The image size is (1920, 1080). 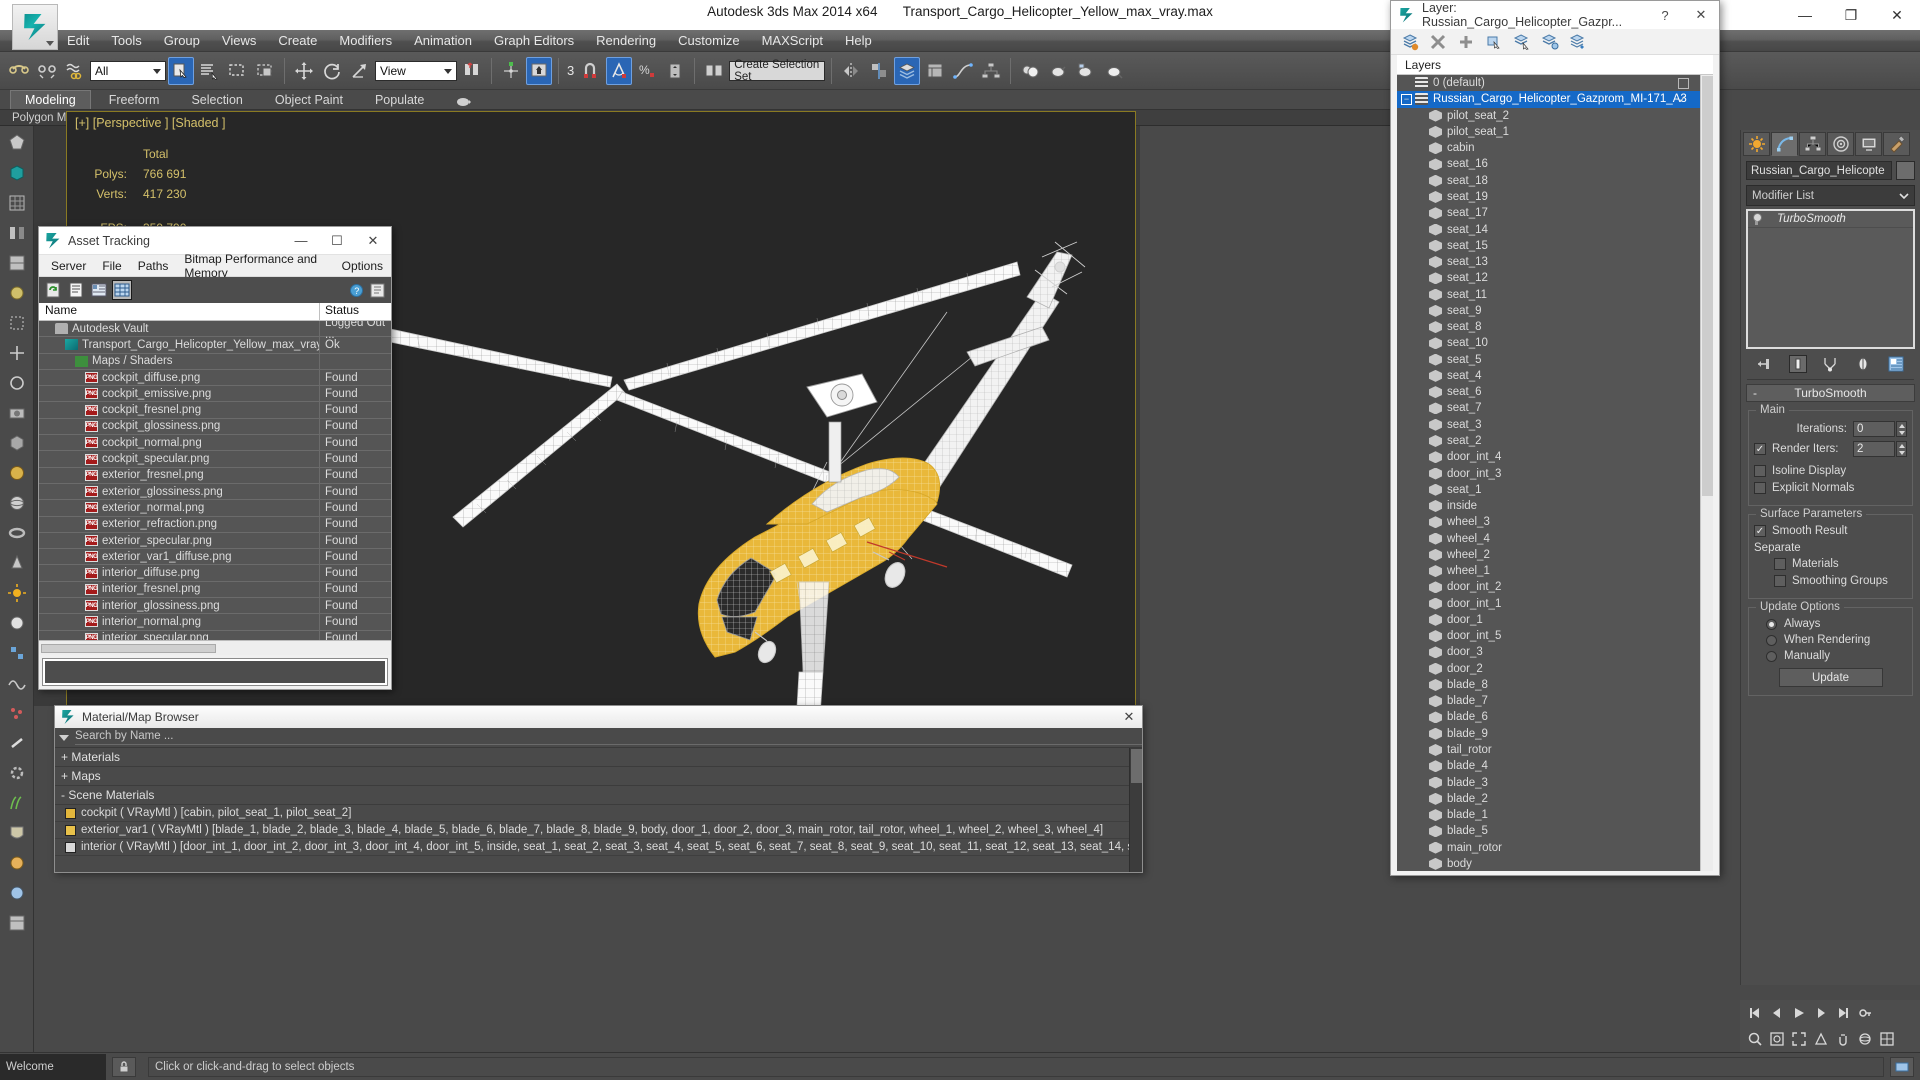 What do you see at coordinates (337, 241) in the screenshot?
I see `asset-maximize-button: ☐` at bounding box center [337, 241].